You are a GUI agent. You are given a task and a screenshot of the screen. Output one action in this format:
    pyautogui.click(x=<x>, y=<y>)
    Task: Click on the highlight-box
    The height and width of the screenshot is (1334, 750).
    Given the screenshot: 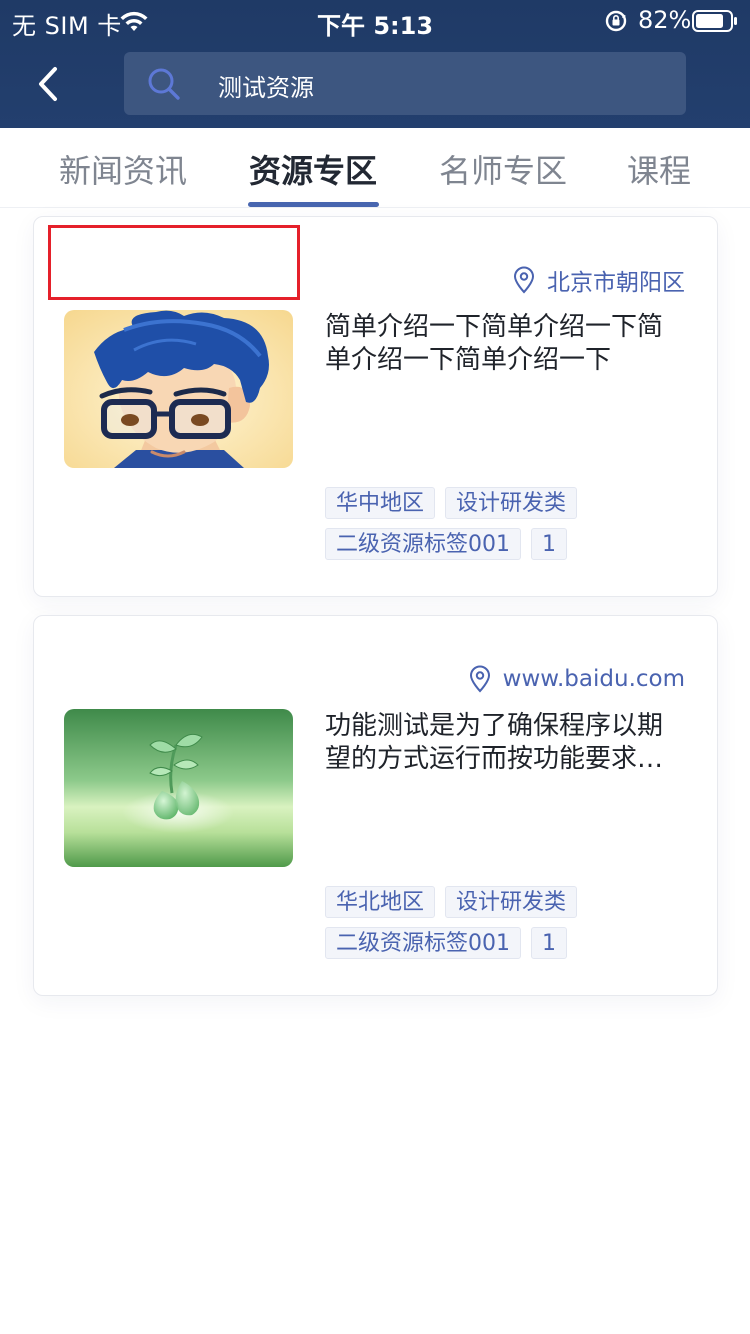 What is the action you would take?
    pyautogui.click(x=174, y=262)
    